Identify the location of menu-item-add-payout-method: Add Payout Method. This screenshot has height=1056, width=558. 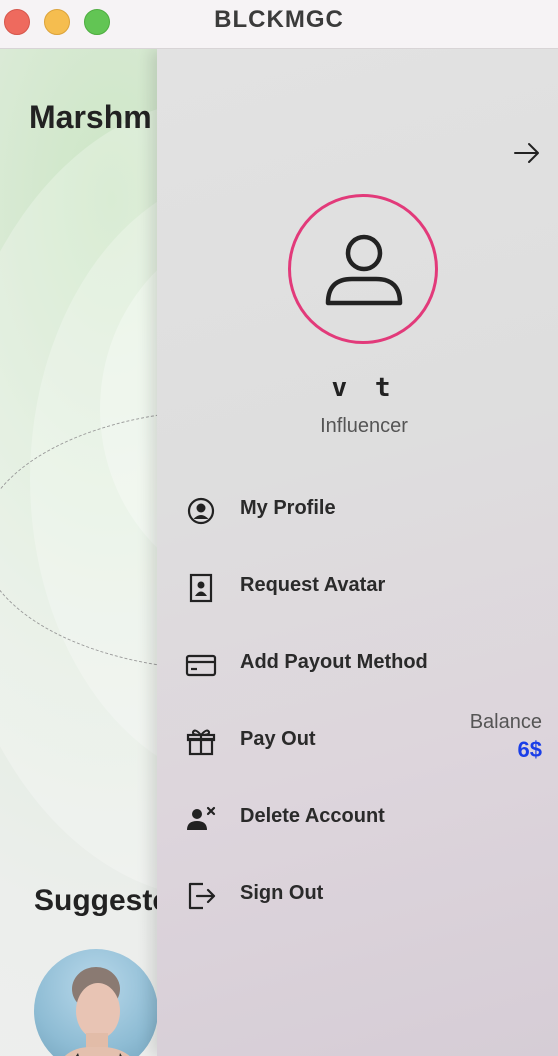
(355, 664).